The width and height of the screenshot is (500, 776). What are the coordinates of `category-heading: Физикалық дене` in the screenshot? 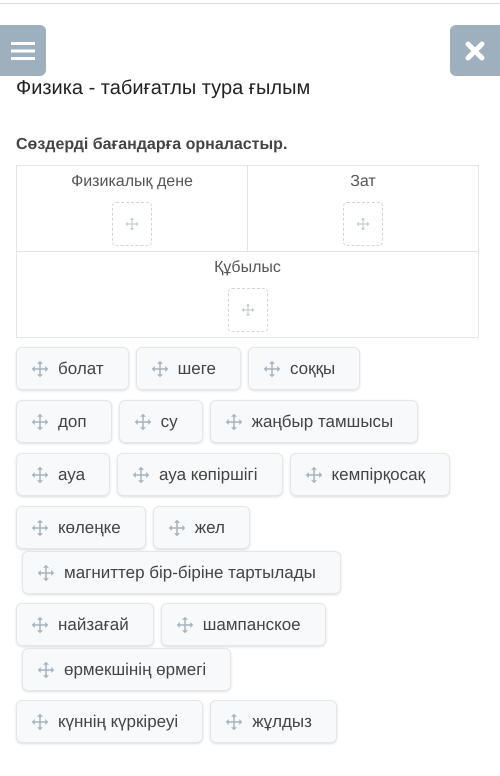 It's located at (132, 182).